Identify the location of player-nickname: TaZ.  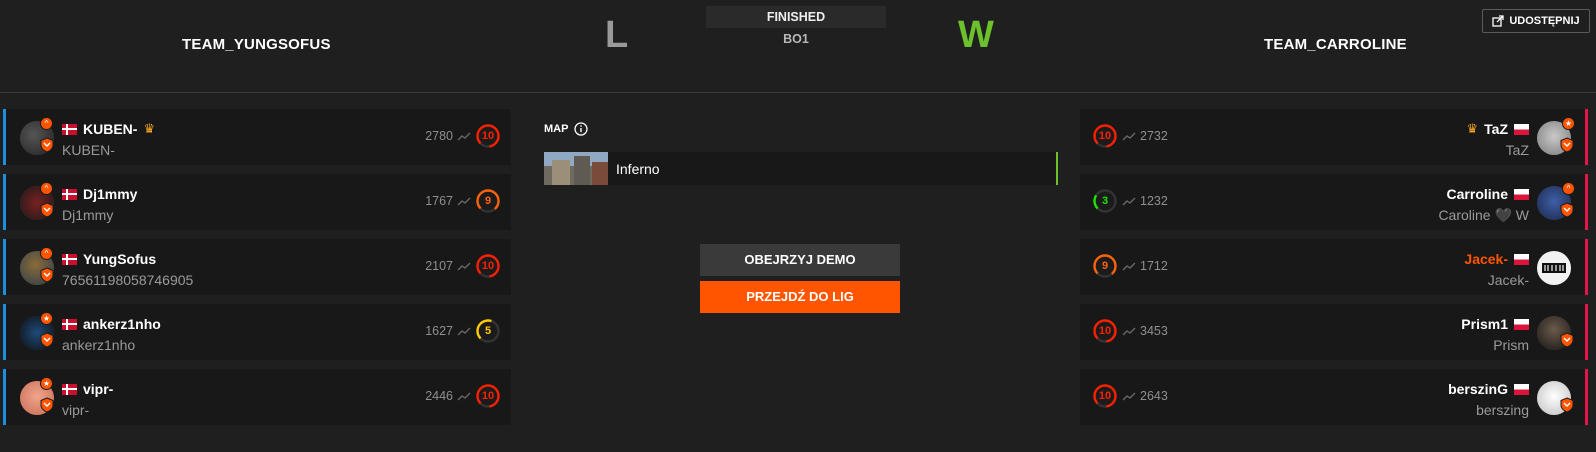
(1496, 129).